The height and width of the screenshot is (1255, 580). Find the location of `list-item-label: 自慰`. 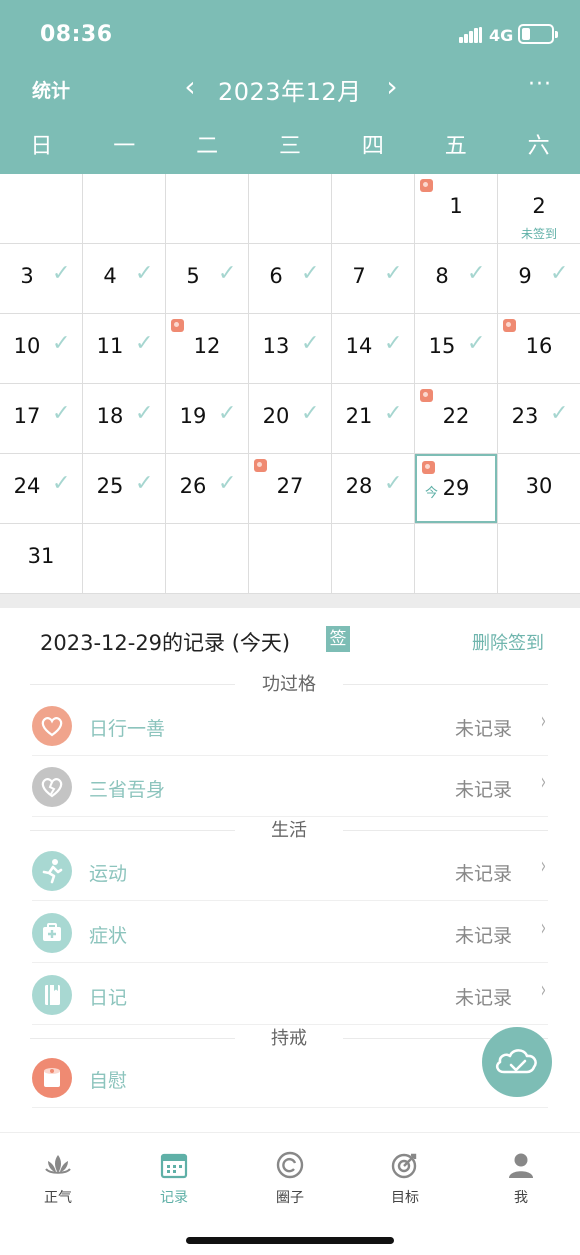

list-item-label: 自慰 is located at coordinates (108, 1081).